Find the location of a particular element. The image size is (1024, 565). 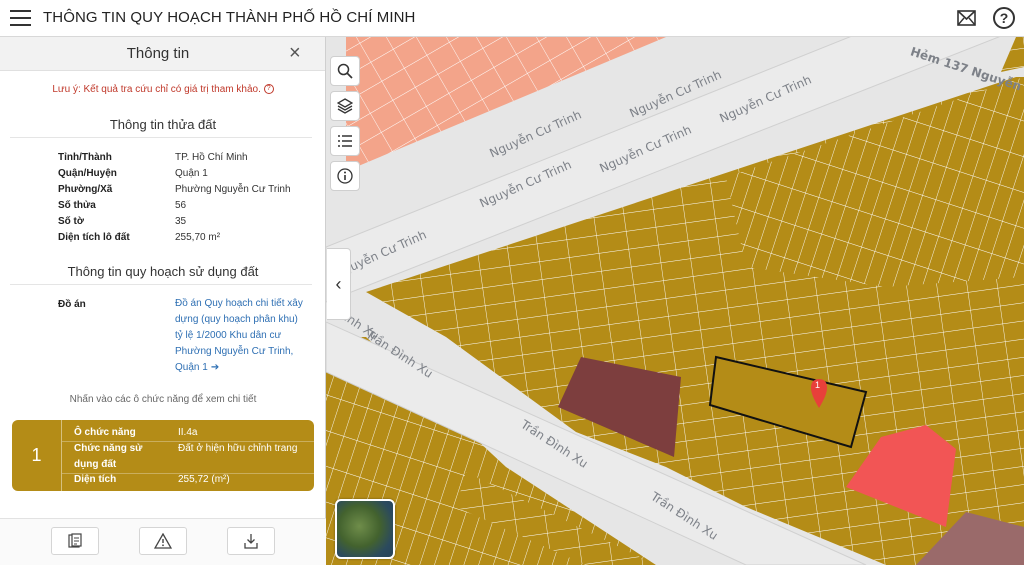

parcel-row-key: Tỉnh/Thành is located at coordinates (85, 157).